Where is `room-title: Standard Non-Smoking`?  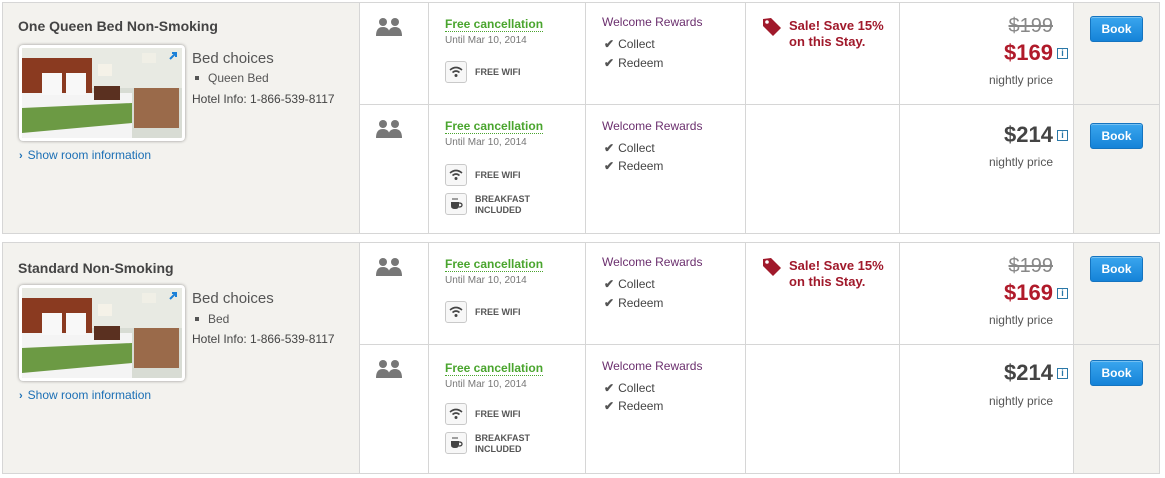 room-title: Standard Non-Smoking is located at coordinates (96, 268).